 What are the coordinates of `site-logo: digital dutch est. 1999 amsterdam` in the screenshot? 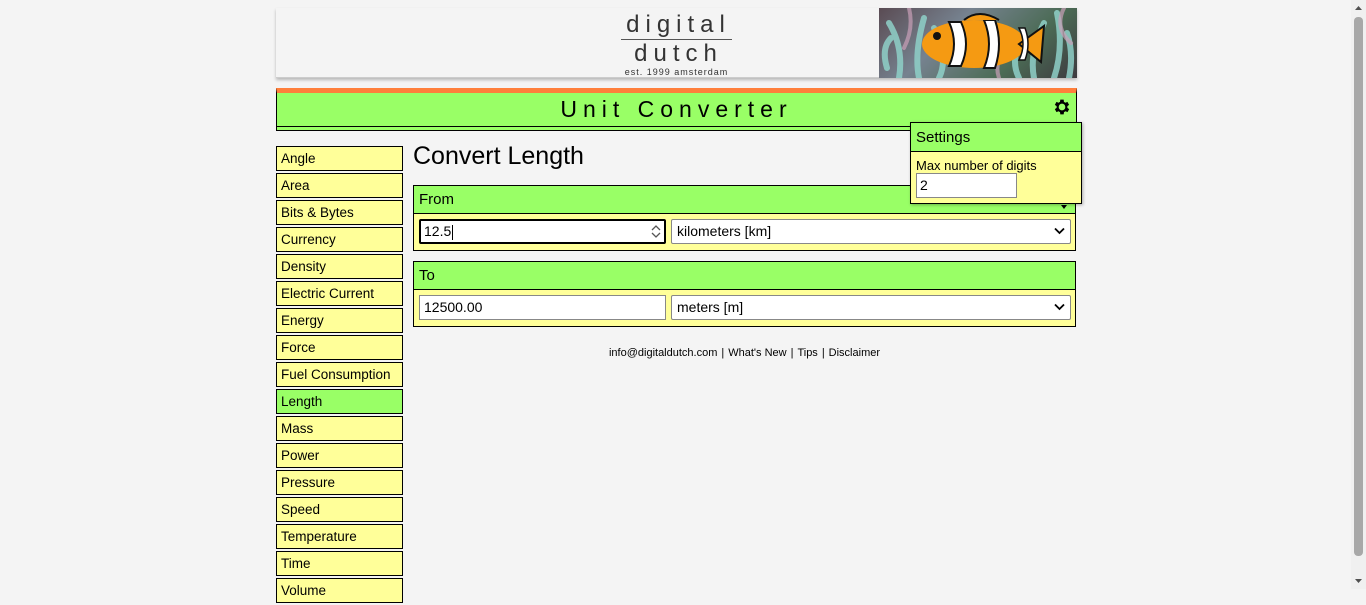 It's located at (676, 44).